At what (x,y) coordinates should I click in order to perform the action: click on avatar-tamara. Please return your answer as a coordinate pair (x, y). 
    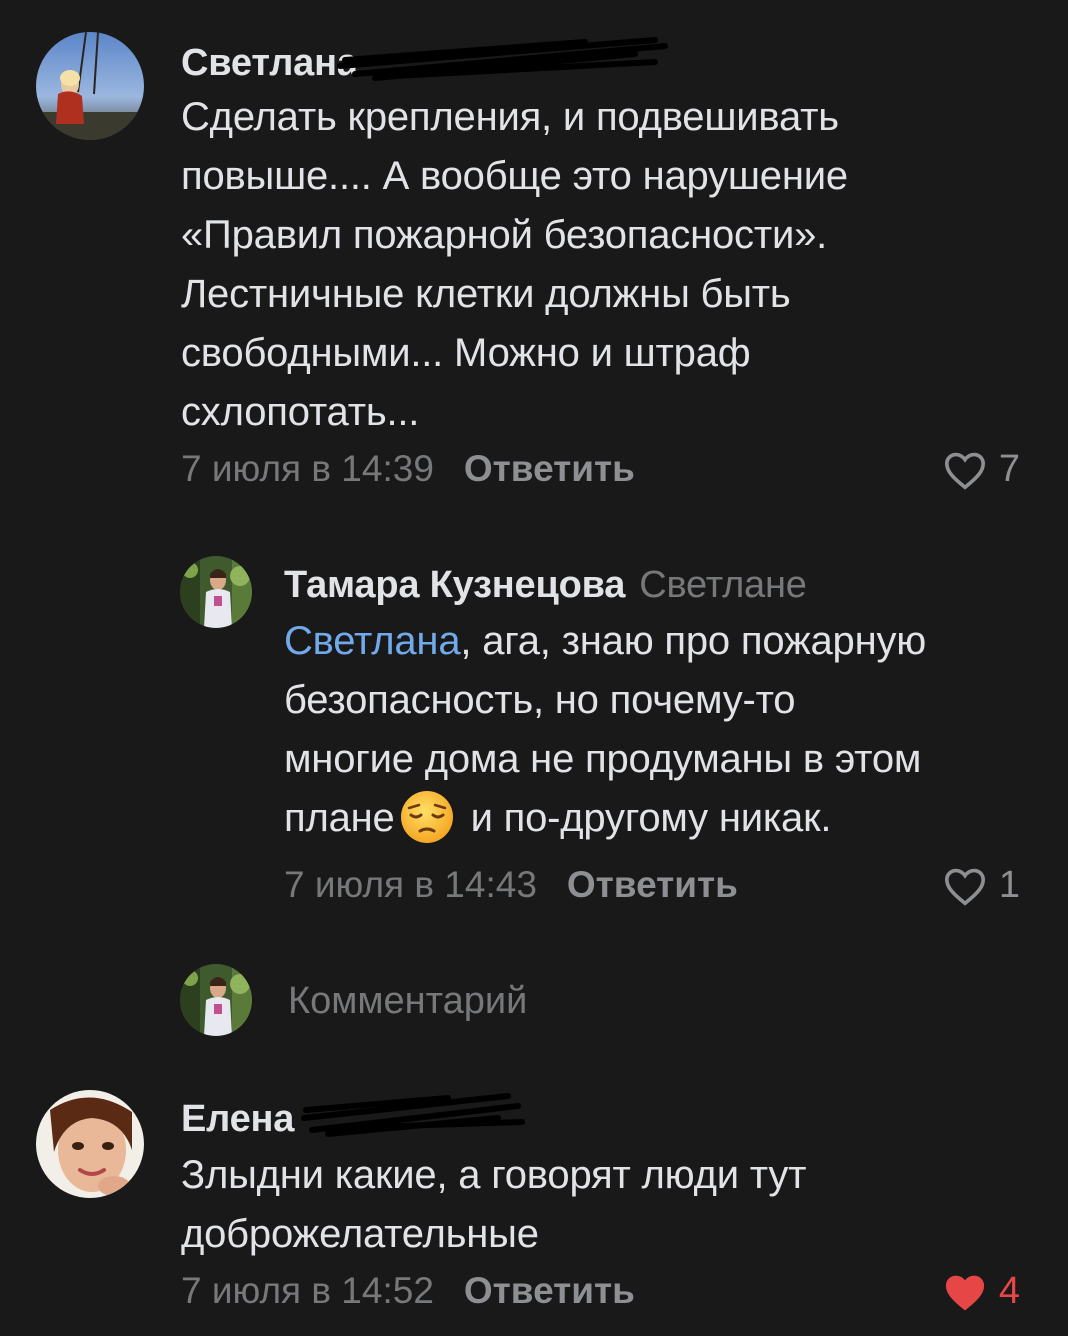
    Looking at the image, I should click on (216, 592).